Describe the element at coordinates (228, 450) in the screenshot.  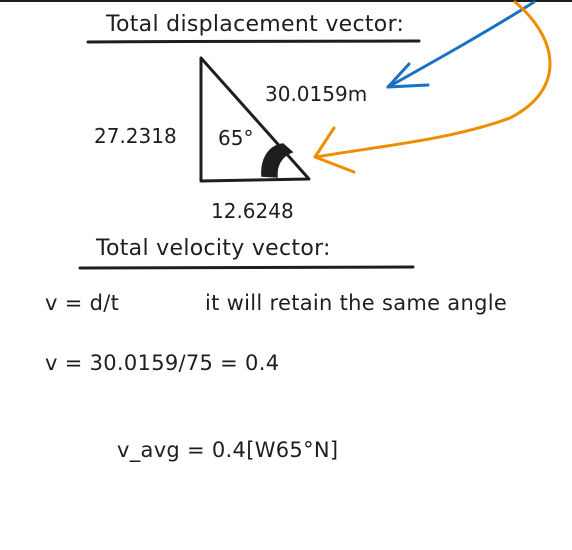
I see `velocity-result: v_avg = 0.4[W65°N]` at that location.